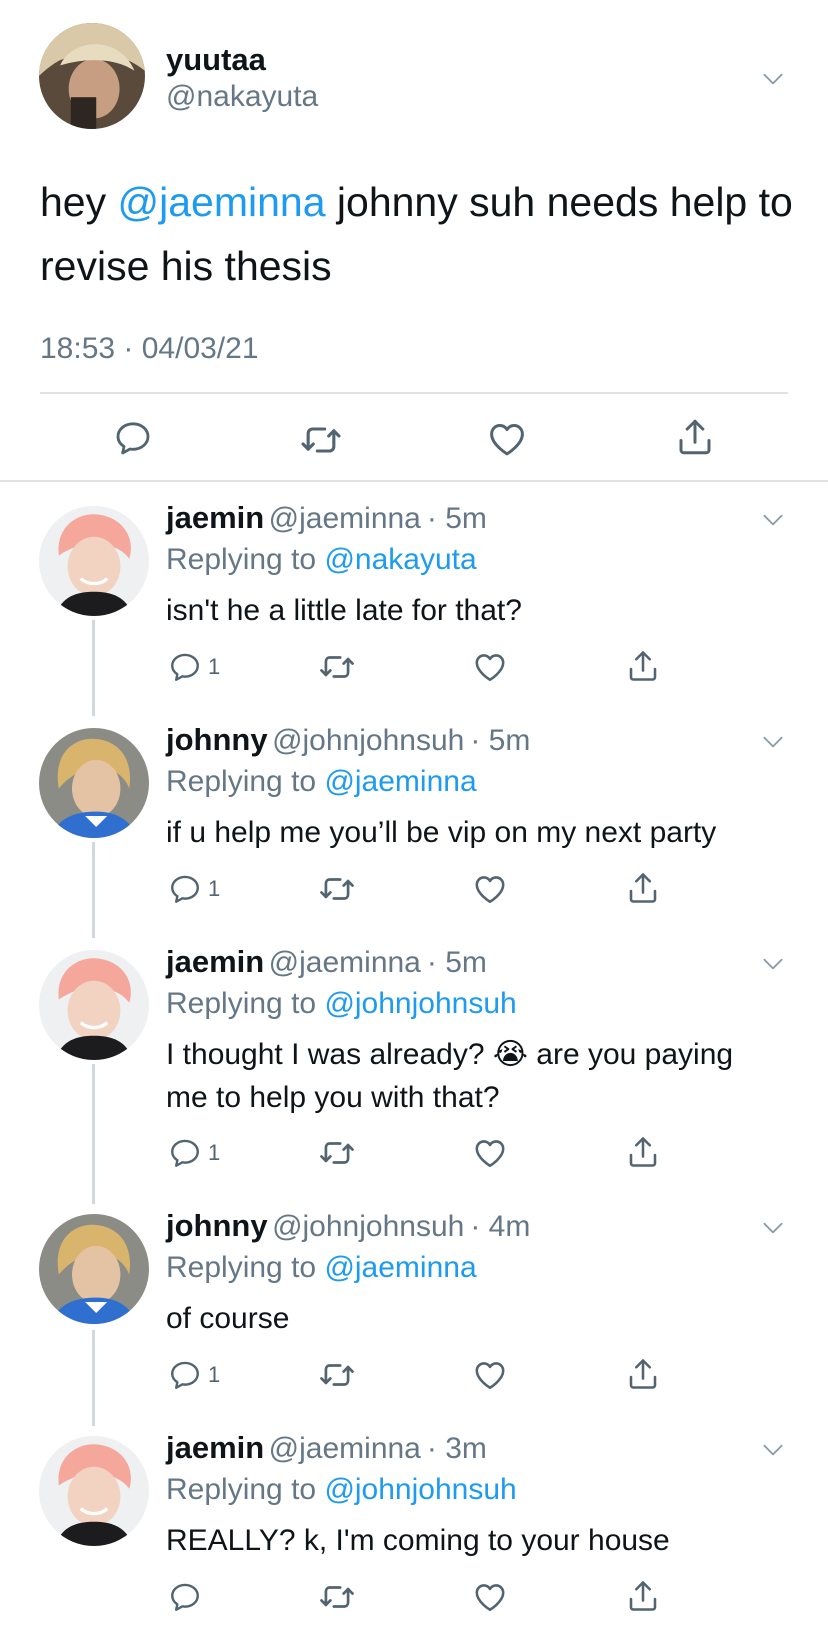 The image size is (828, 1634). What do you see at coordinates (92, 76) in the screenshot?
I see `author-avatar` at bounding box center [92, 76].